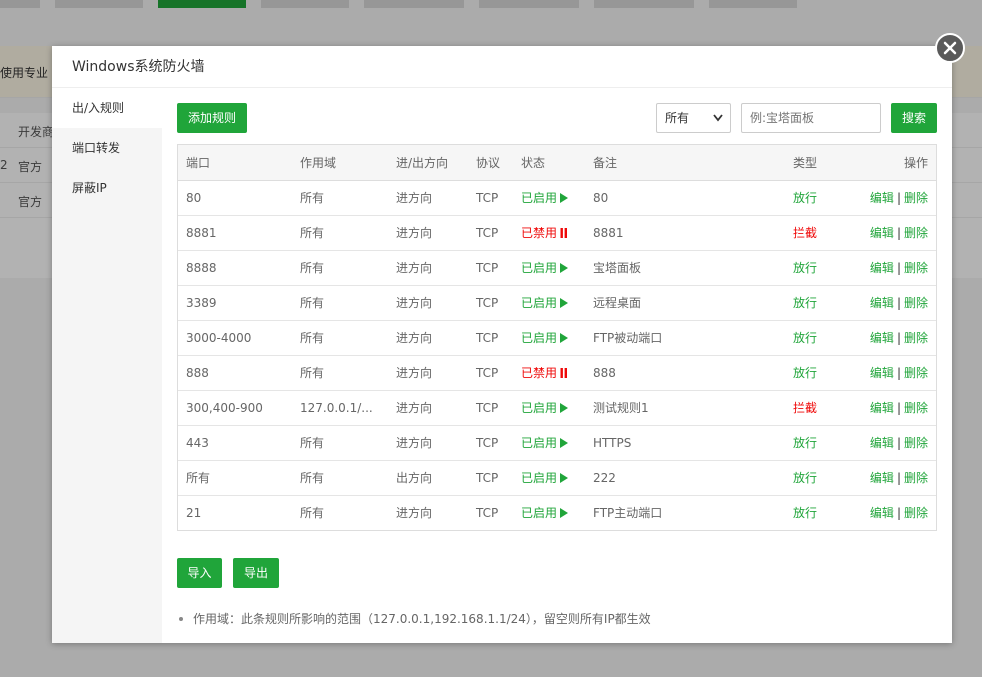 This screenshot has width=982, height=677. What do you see at coordinates (107, 148) in the screenshot?
I see `sidebar-item-port-forward: 端口转发` at bounding box center [107, 148].